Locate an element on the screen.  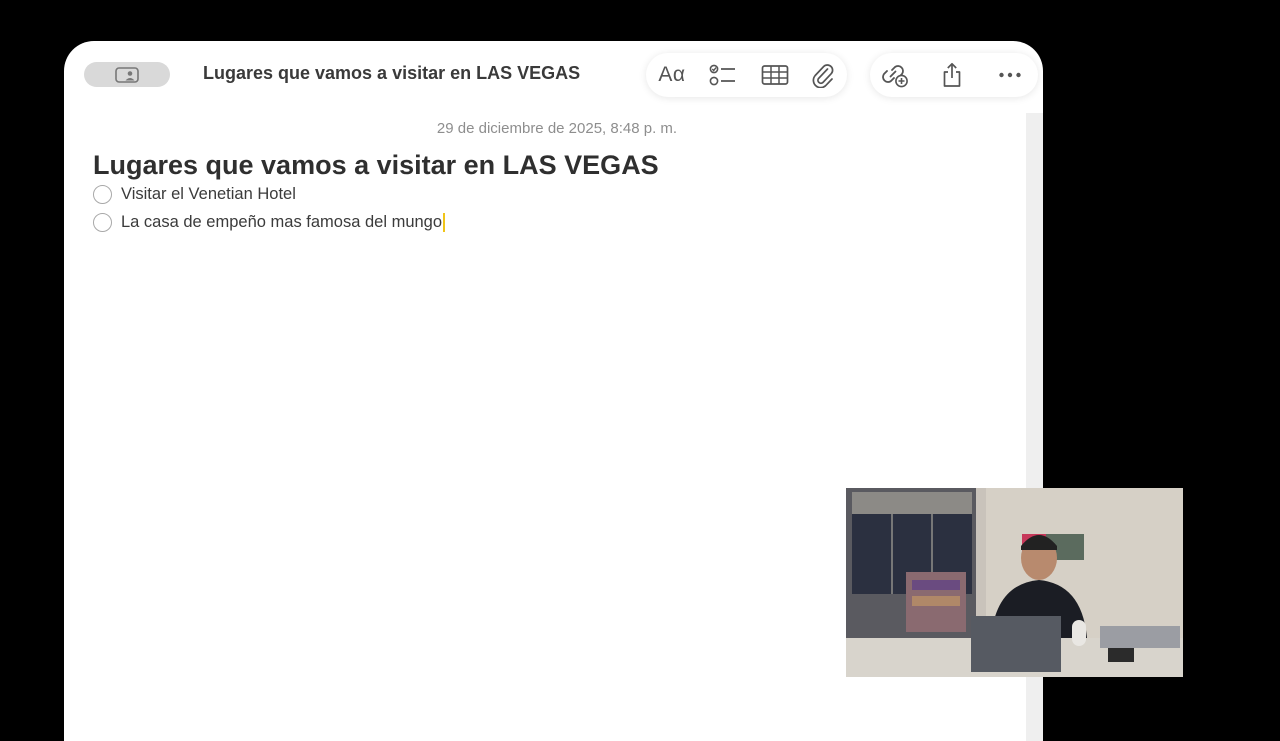
collaborate-button is located at coordinates (895, 75).